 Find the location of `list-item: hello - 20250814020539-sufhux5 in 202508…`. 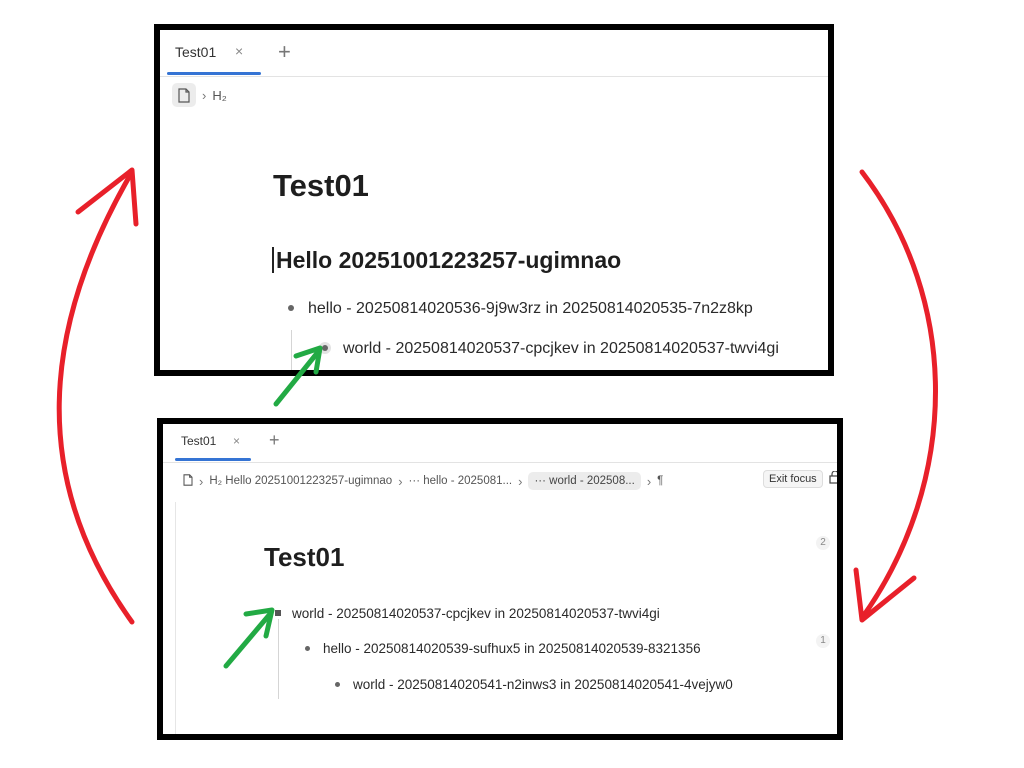

list-item: hello - 20250814020539-sufhux5 in 202508… is located at coordinates (512, 648).